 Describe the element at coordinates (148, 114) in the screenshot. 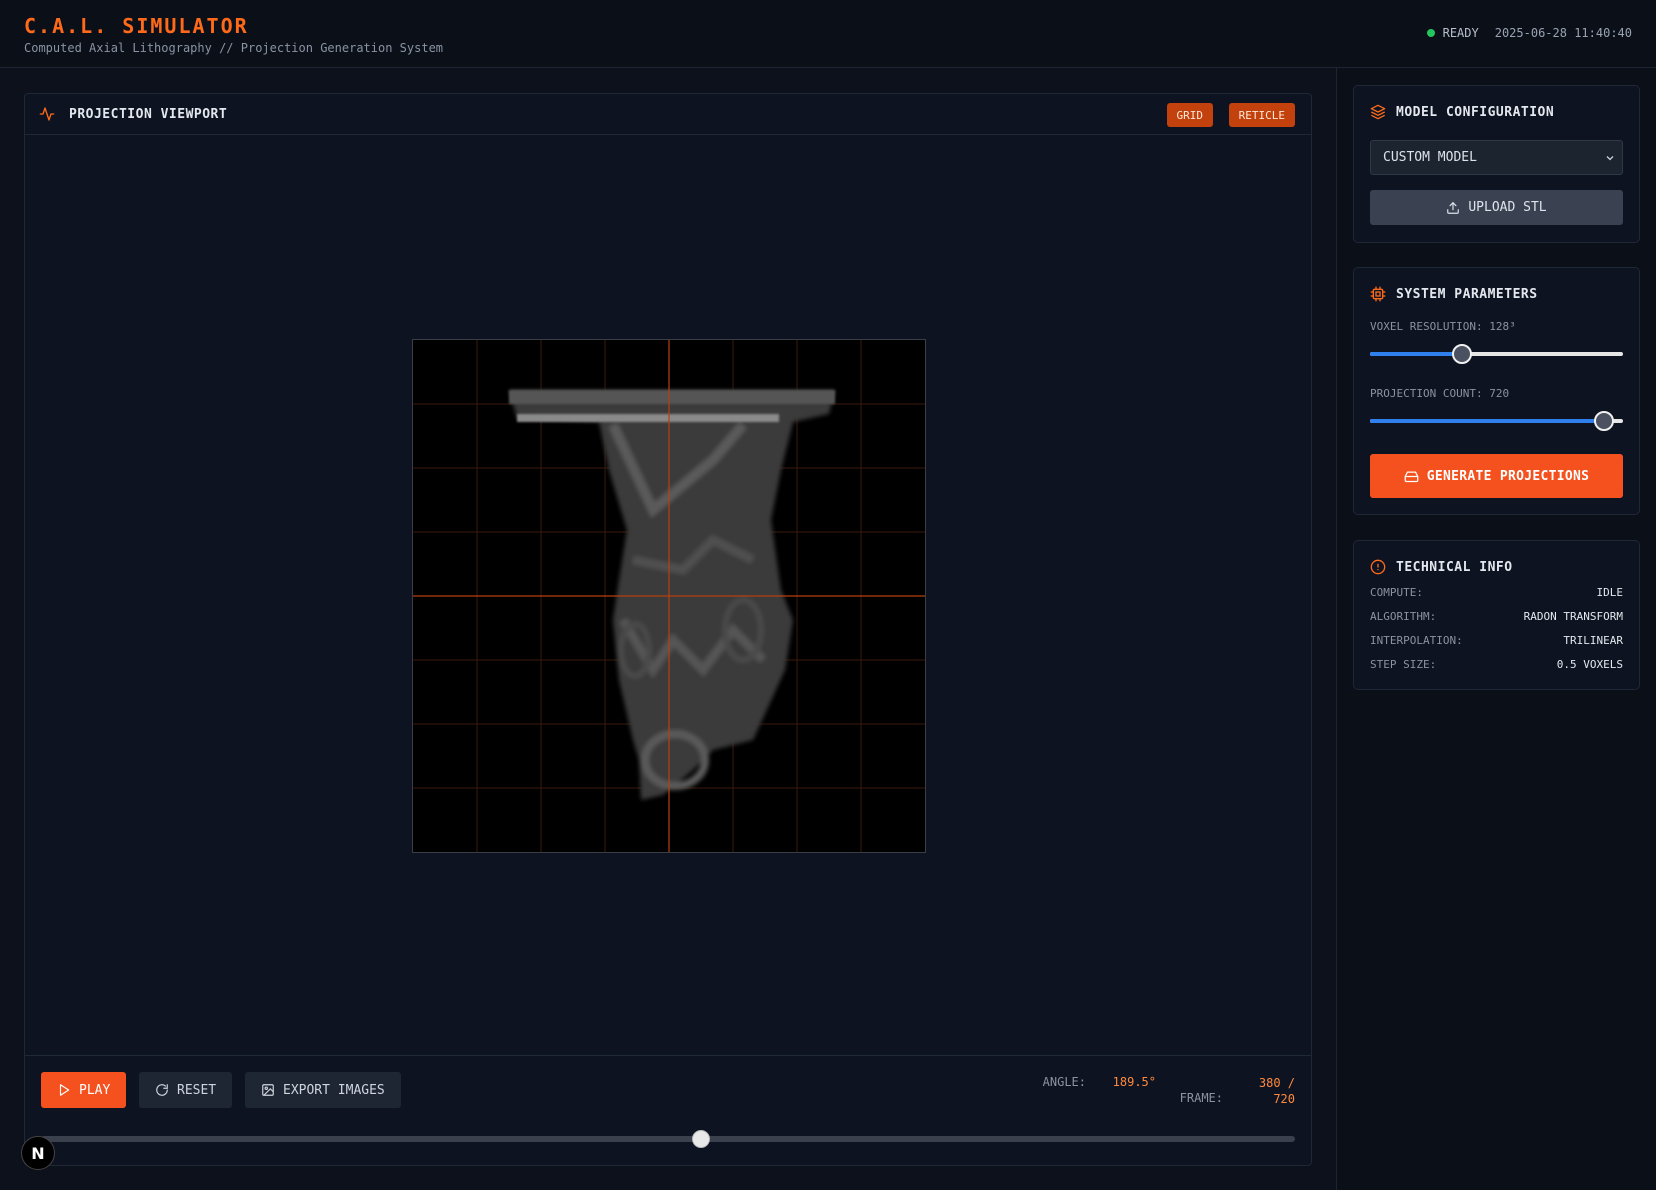

I see `viewport-title: PROJECTION VIEWPORT` at that location.